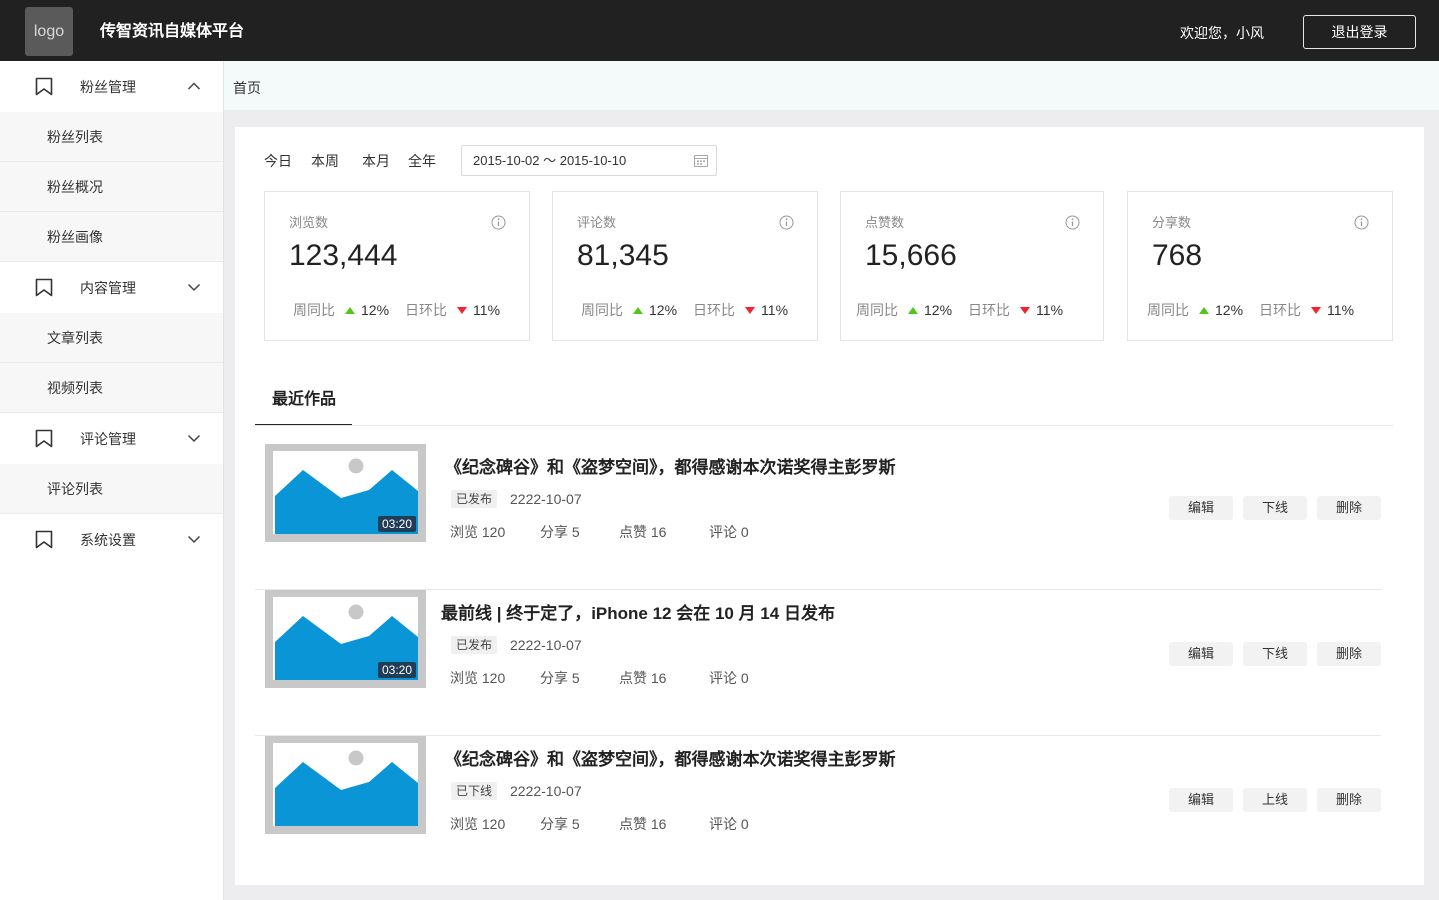 Image resolution: width=1439 pixels, height=900 pixels. Describe the element at coordinates (1359, 32) in the screenshot. I see `logout-button: 退出登录` at that location.